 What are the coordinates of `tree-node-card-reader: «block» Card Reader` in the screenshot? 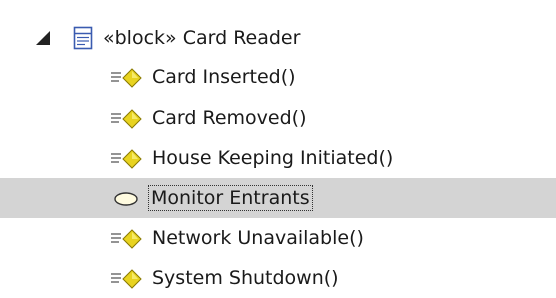 It's located at (278, 38).